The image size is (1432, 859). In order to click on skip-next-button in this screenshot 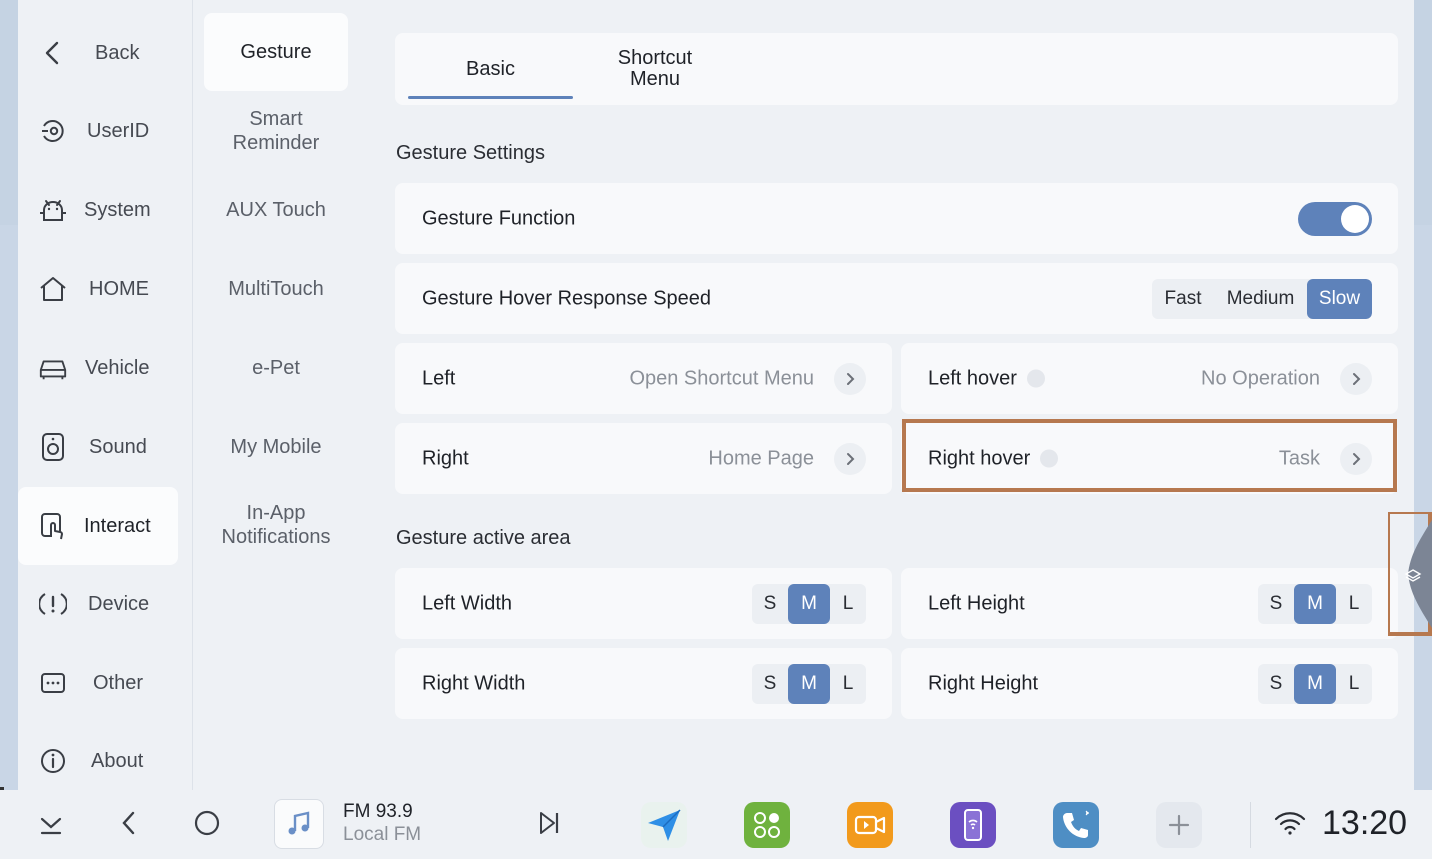, I will do `click(549, 825)`.